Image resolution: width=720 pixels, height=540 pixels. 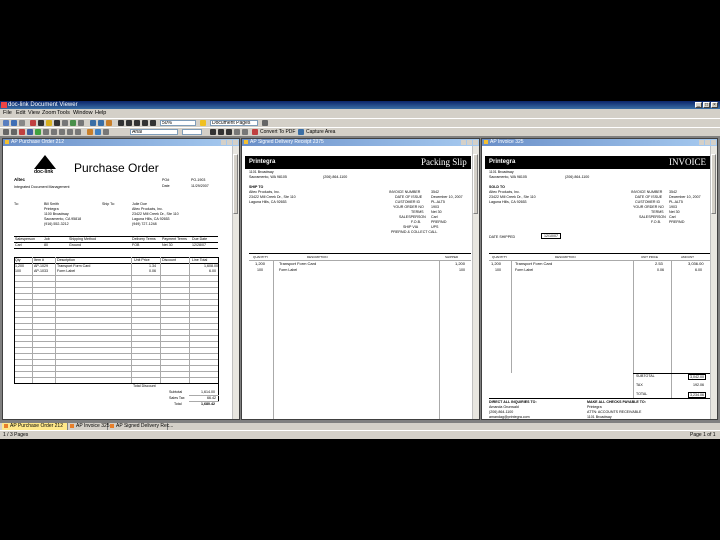 What do you see at coordinates (129, 123) in the screenshot?
I see `fit-width-icon` at bounding box center [129, 123].